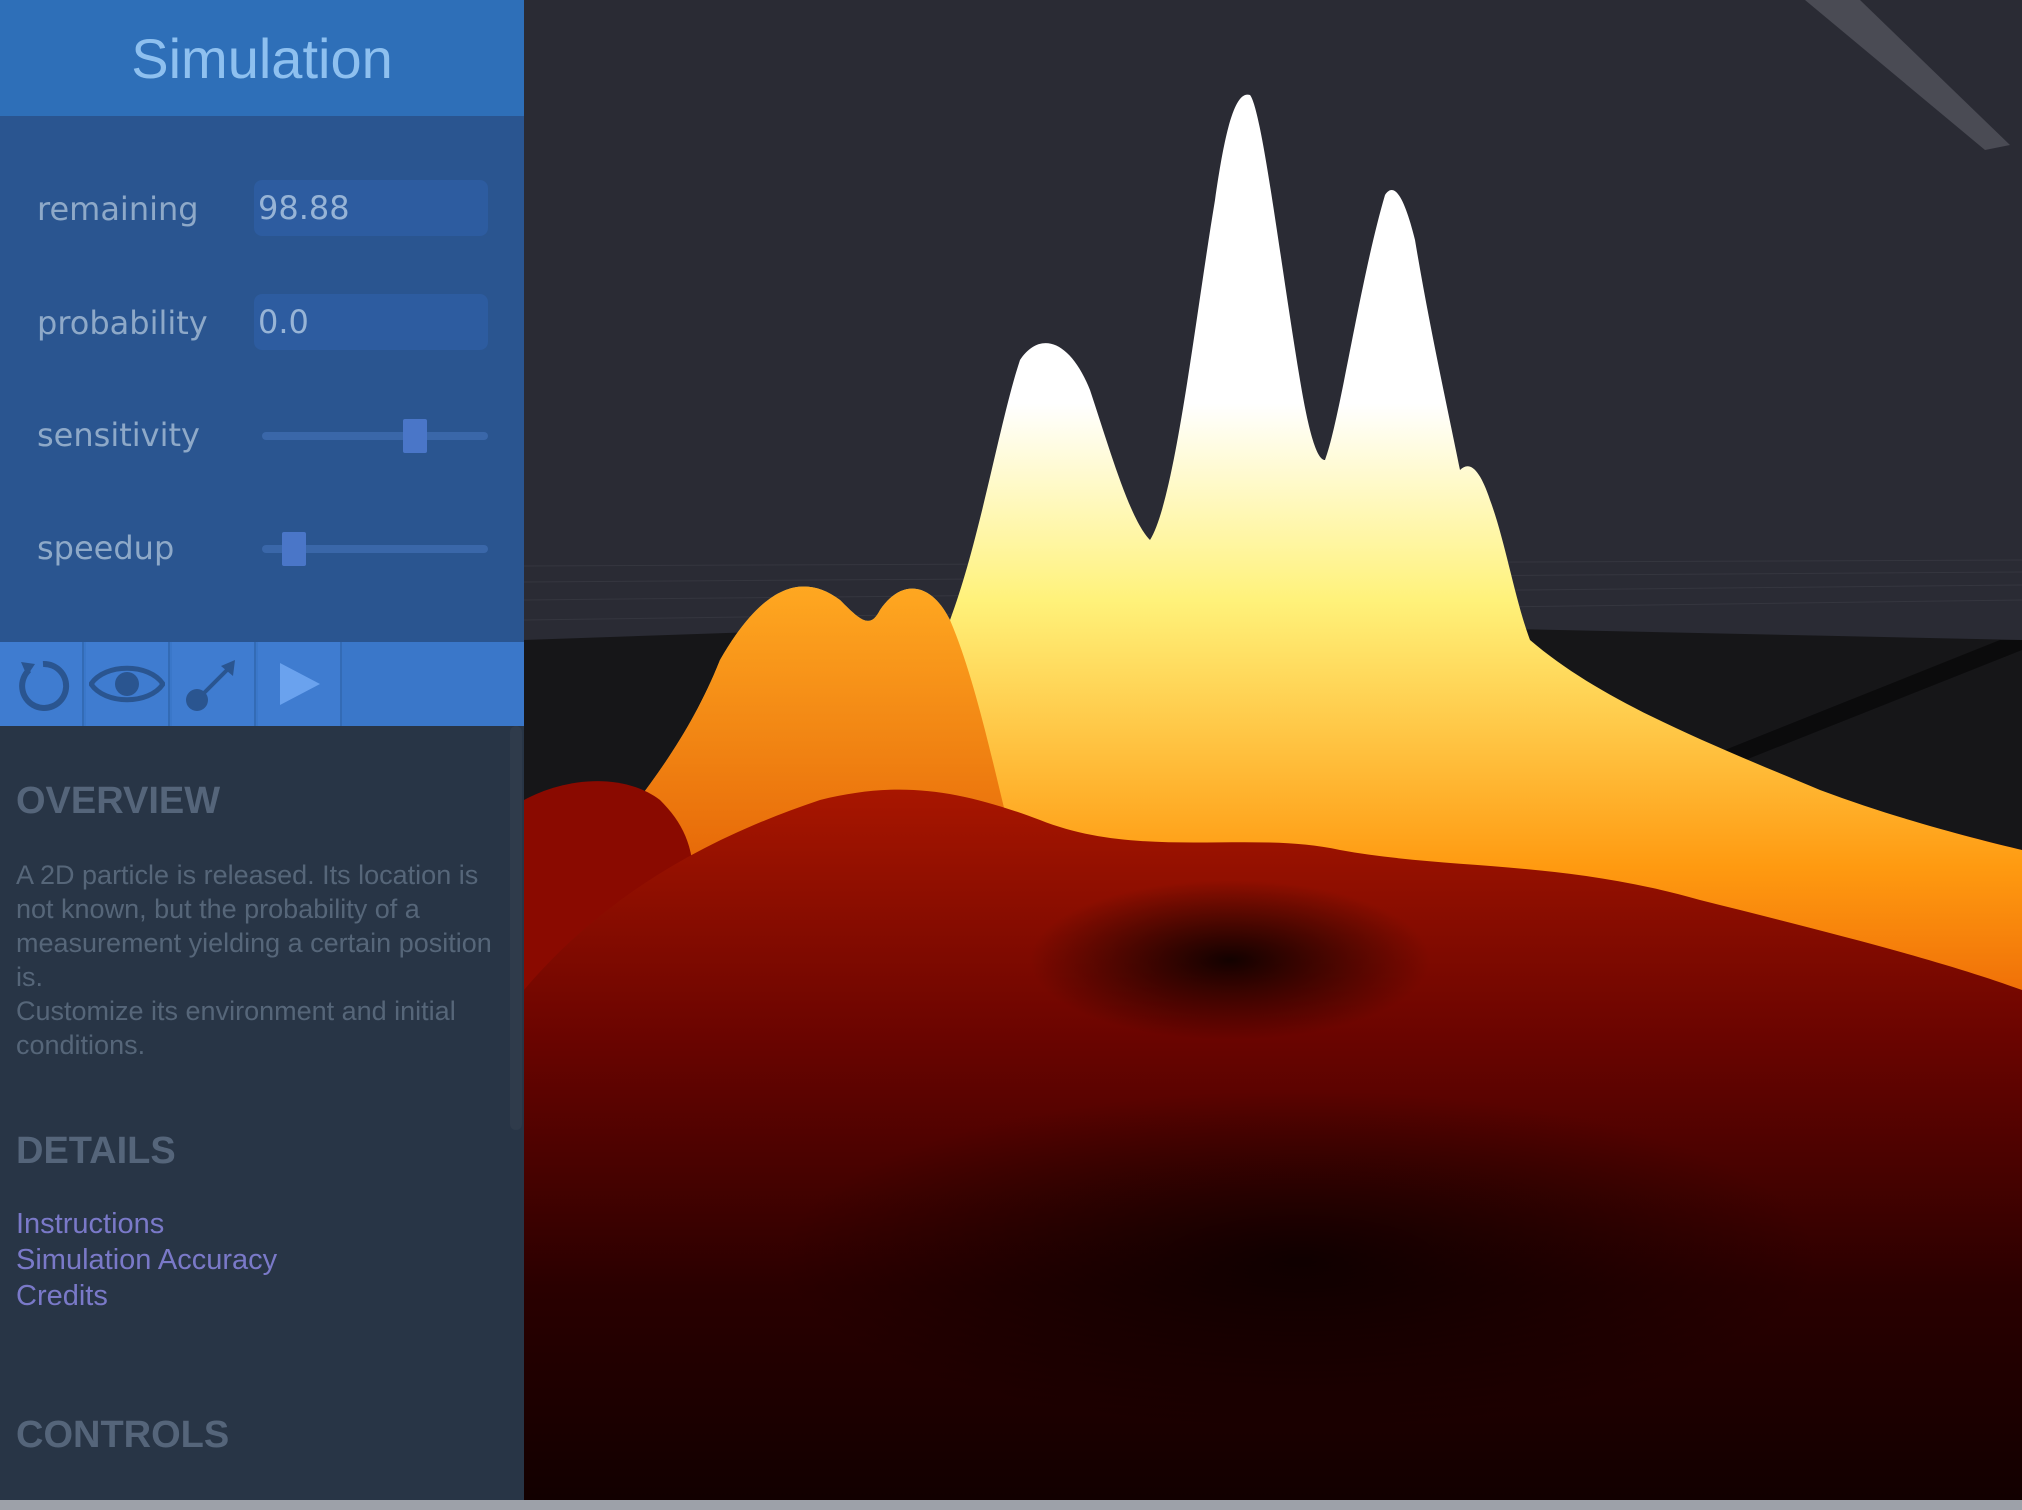 The height and width of the screenshot is (1510, 2022). Describe the element at coordinates (415, 436) in the screenshot. I see `sensitivity-slider-thumb` at that location.